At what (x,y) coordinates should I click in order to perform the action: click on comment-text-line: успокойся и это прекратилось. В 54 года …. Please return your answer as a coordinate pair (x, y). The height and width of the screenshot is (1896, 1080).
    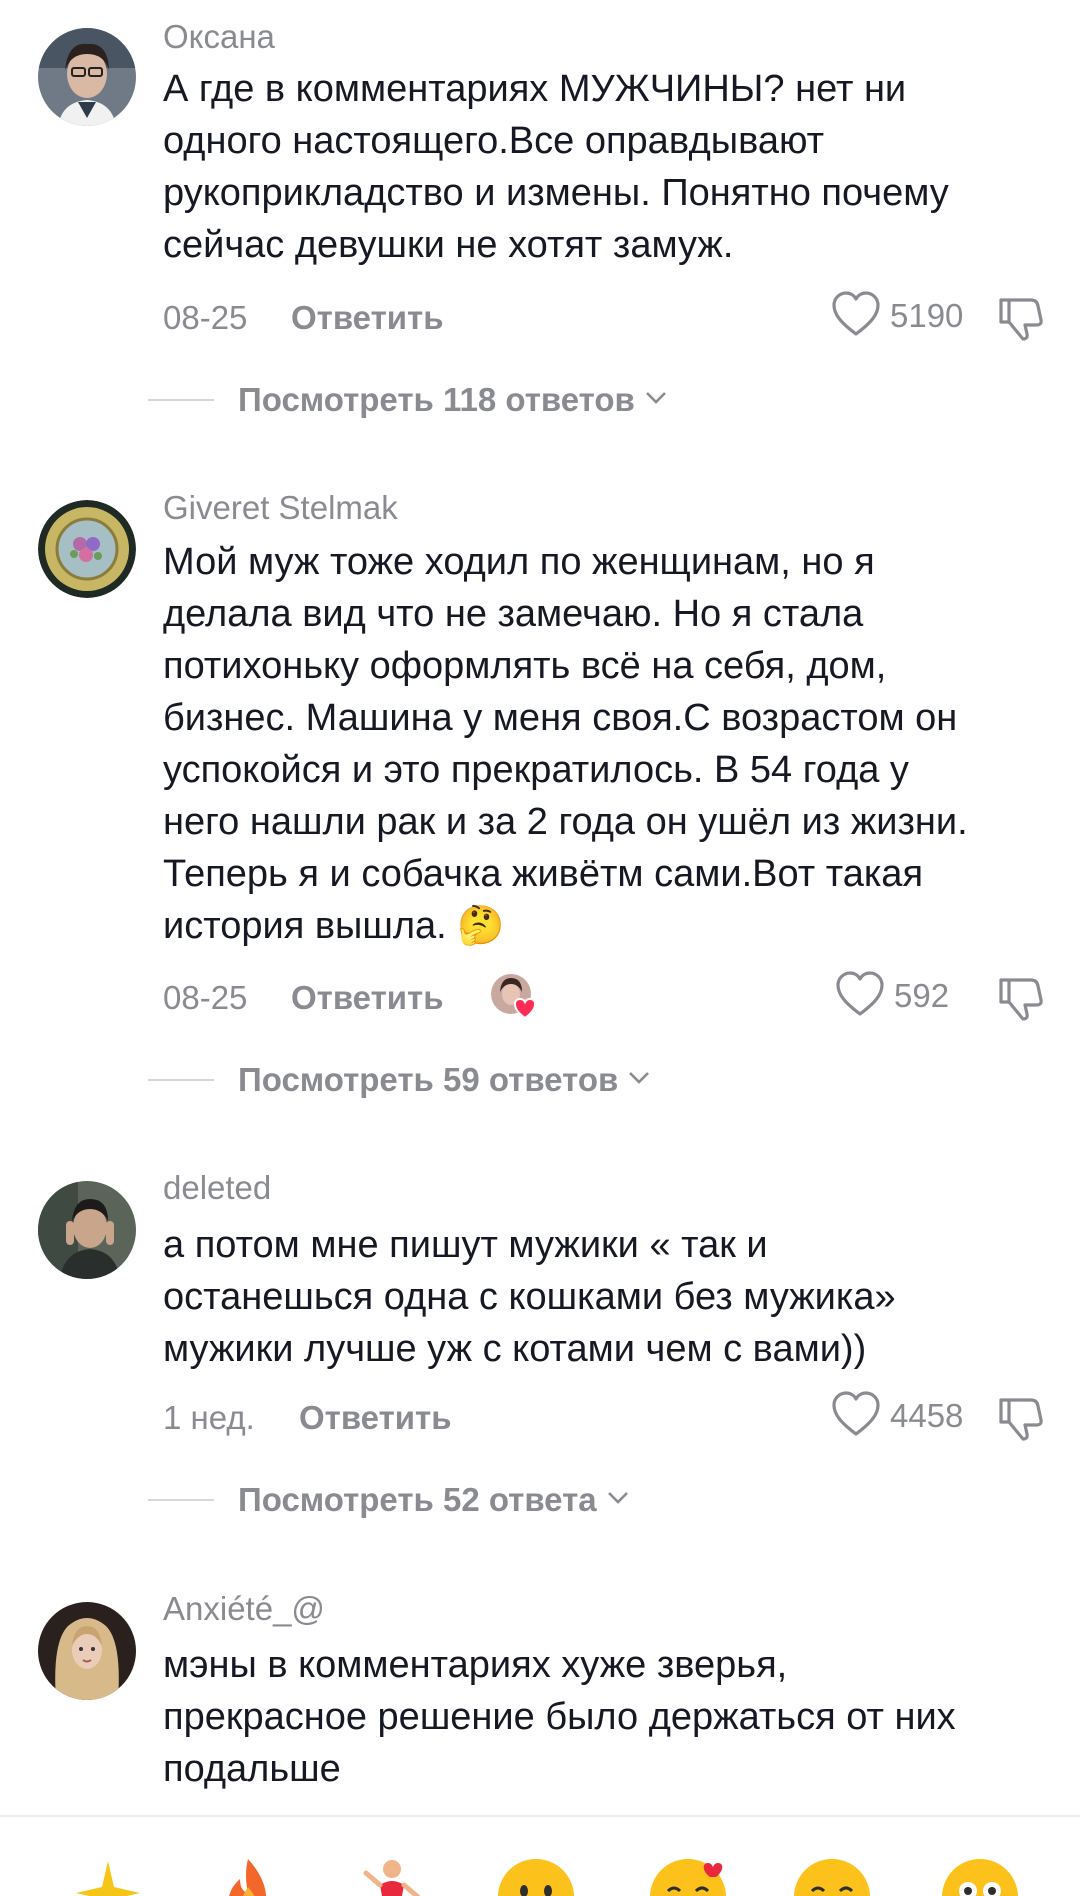
    Looking at the image, I should click on (536, 770).